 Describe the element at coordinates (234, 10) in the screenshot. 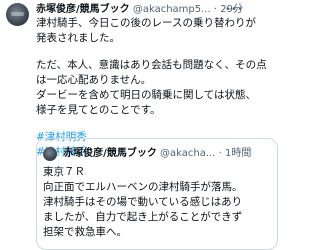

I see `more-options-icon: •••` at that location.